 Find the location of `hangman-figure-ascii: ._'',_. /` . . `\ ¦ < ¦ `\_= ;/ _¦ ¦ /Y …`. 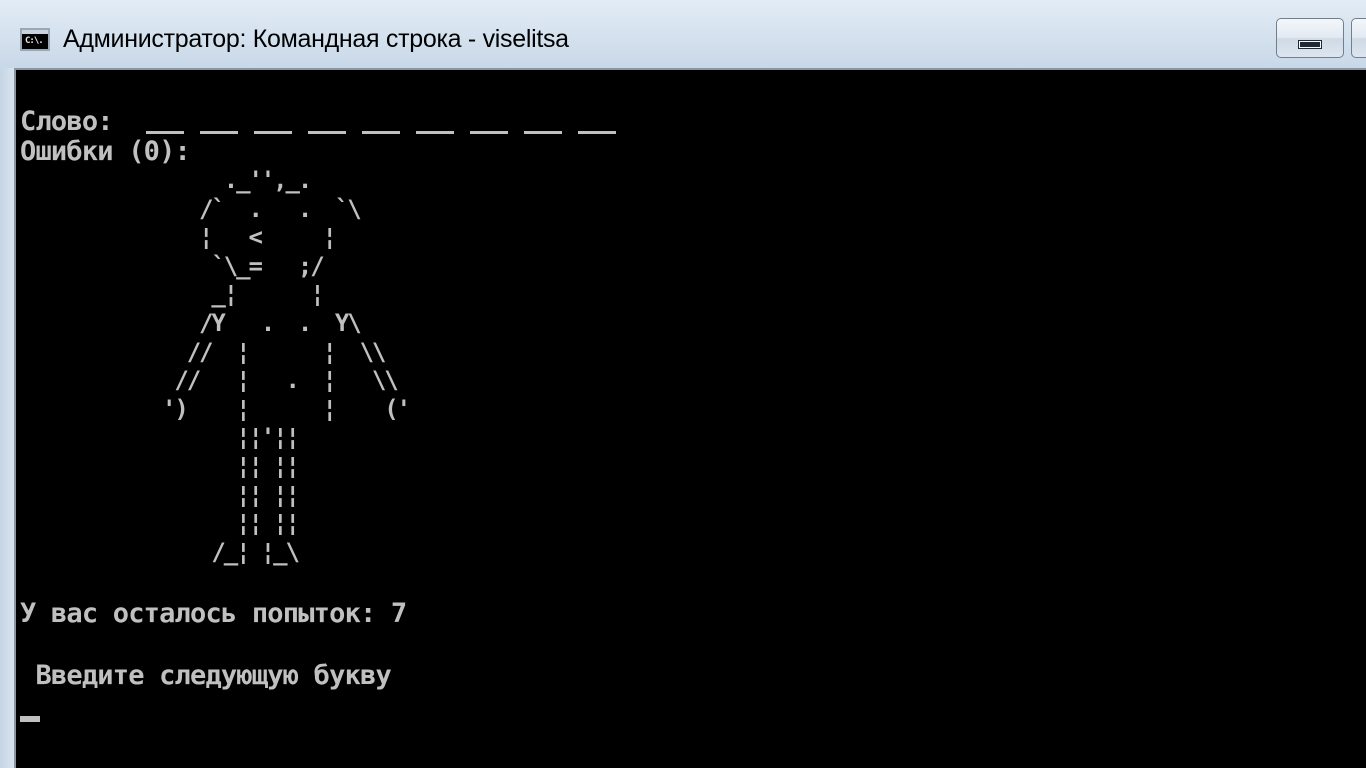

hangman-figure-ascii: ._'',_. /` . . `\ ¦ < ¦ `\_= ;/ _¦ ¦ /Y … is located at coordinates (286, 366).